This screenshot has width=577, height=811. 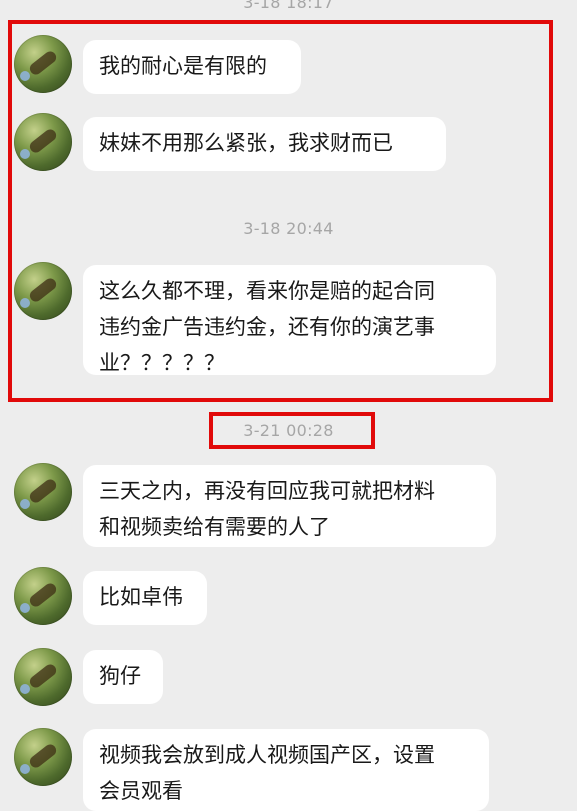 I want to click on message-bubble: 三天之内，再没有回应我可就把材料 和视频卖给有需要的人了, so click(x=289, y=506).